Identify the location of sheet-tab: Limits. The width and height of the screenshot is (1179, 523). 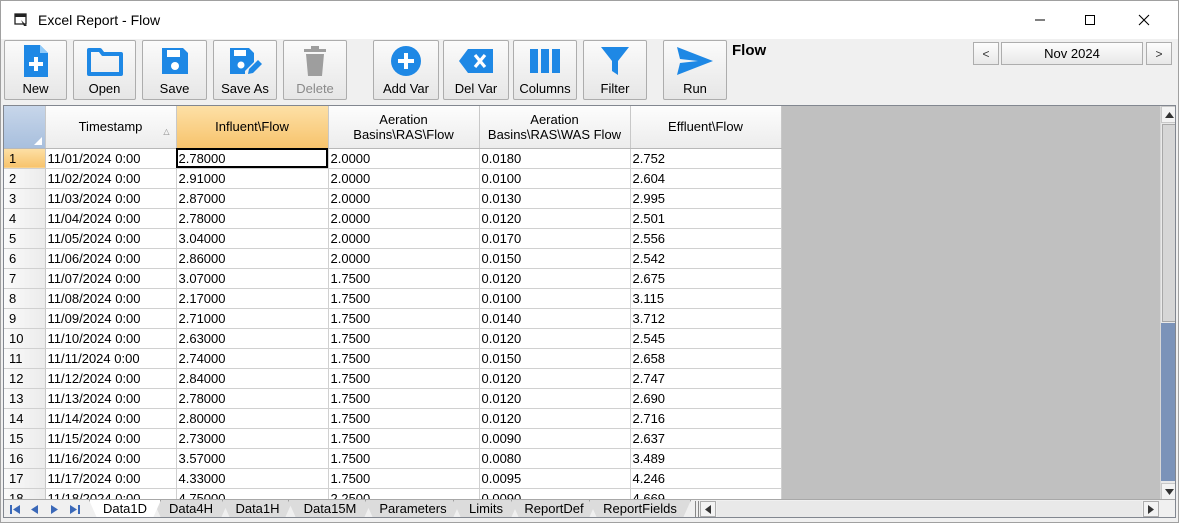
(486, 509).